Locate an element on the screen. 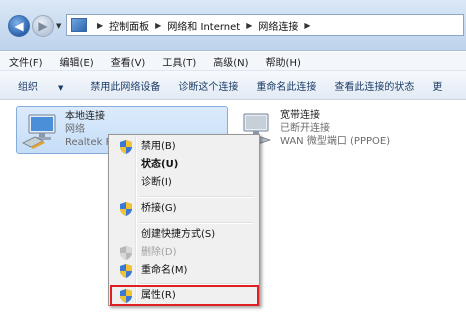  menu-file: 文件(F) is located at coordinates (25, 61).